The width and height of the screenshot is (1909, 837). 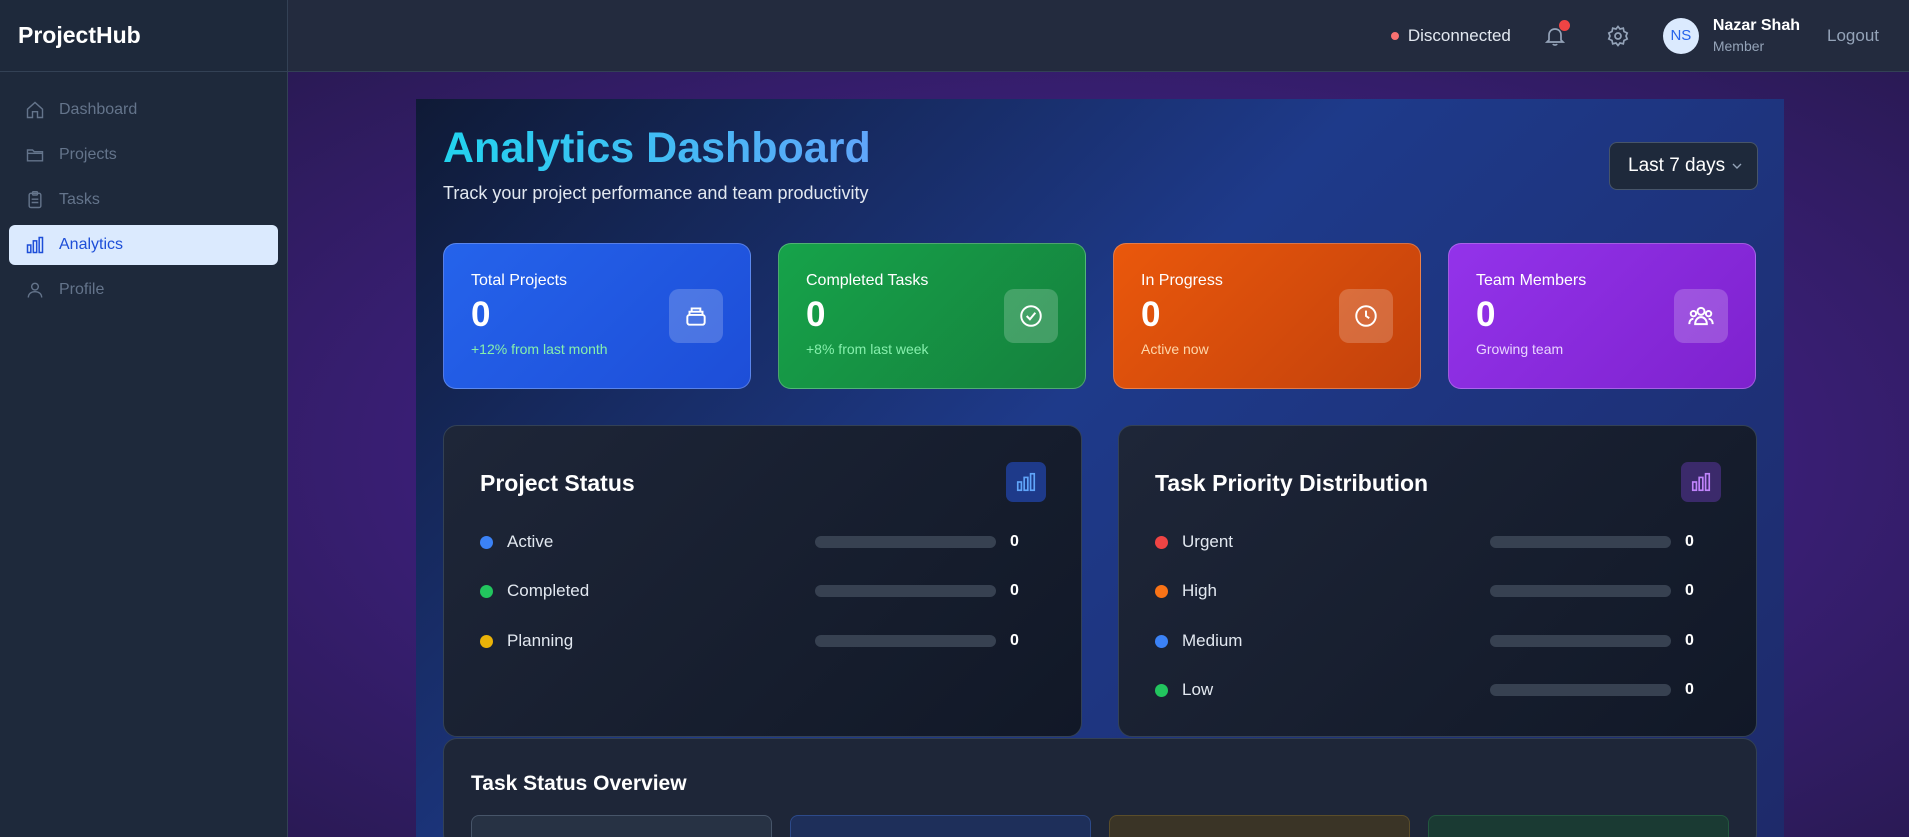 I want to click on connection-status: Disconnected, so click(x=1450, y=35).